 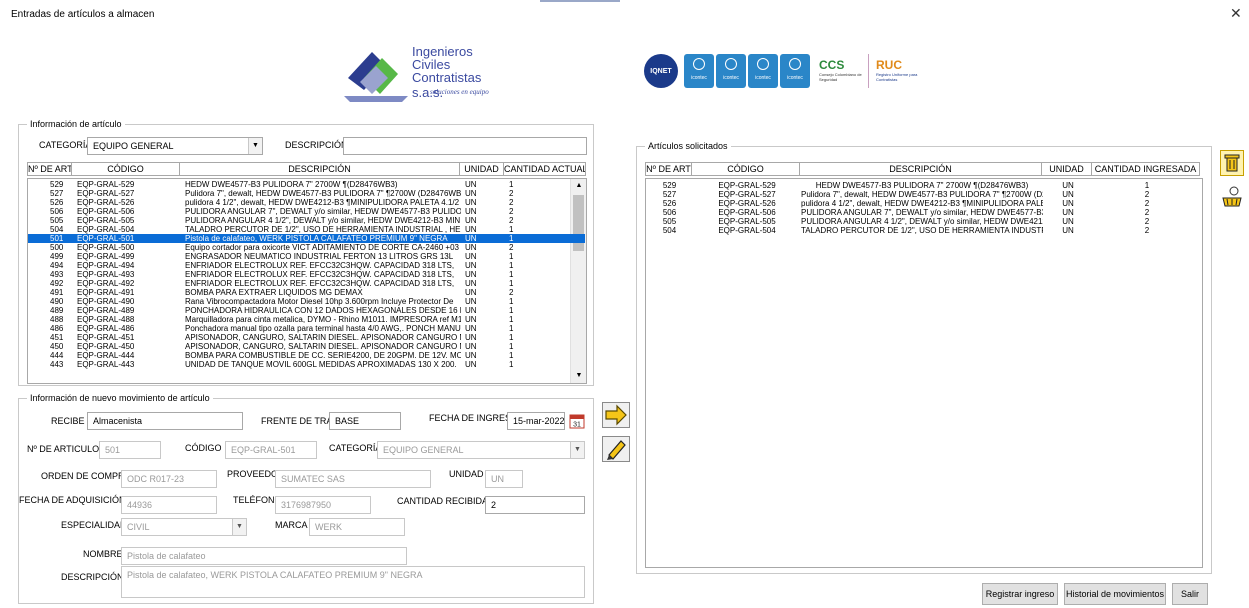 I want to click on list-cell: 491, so click(x=57, y=292).